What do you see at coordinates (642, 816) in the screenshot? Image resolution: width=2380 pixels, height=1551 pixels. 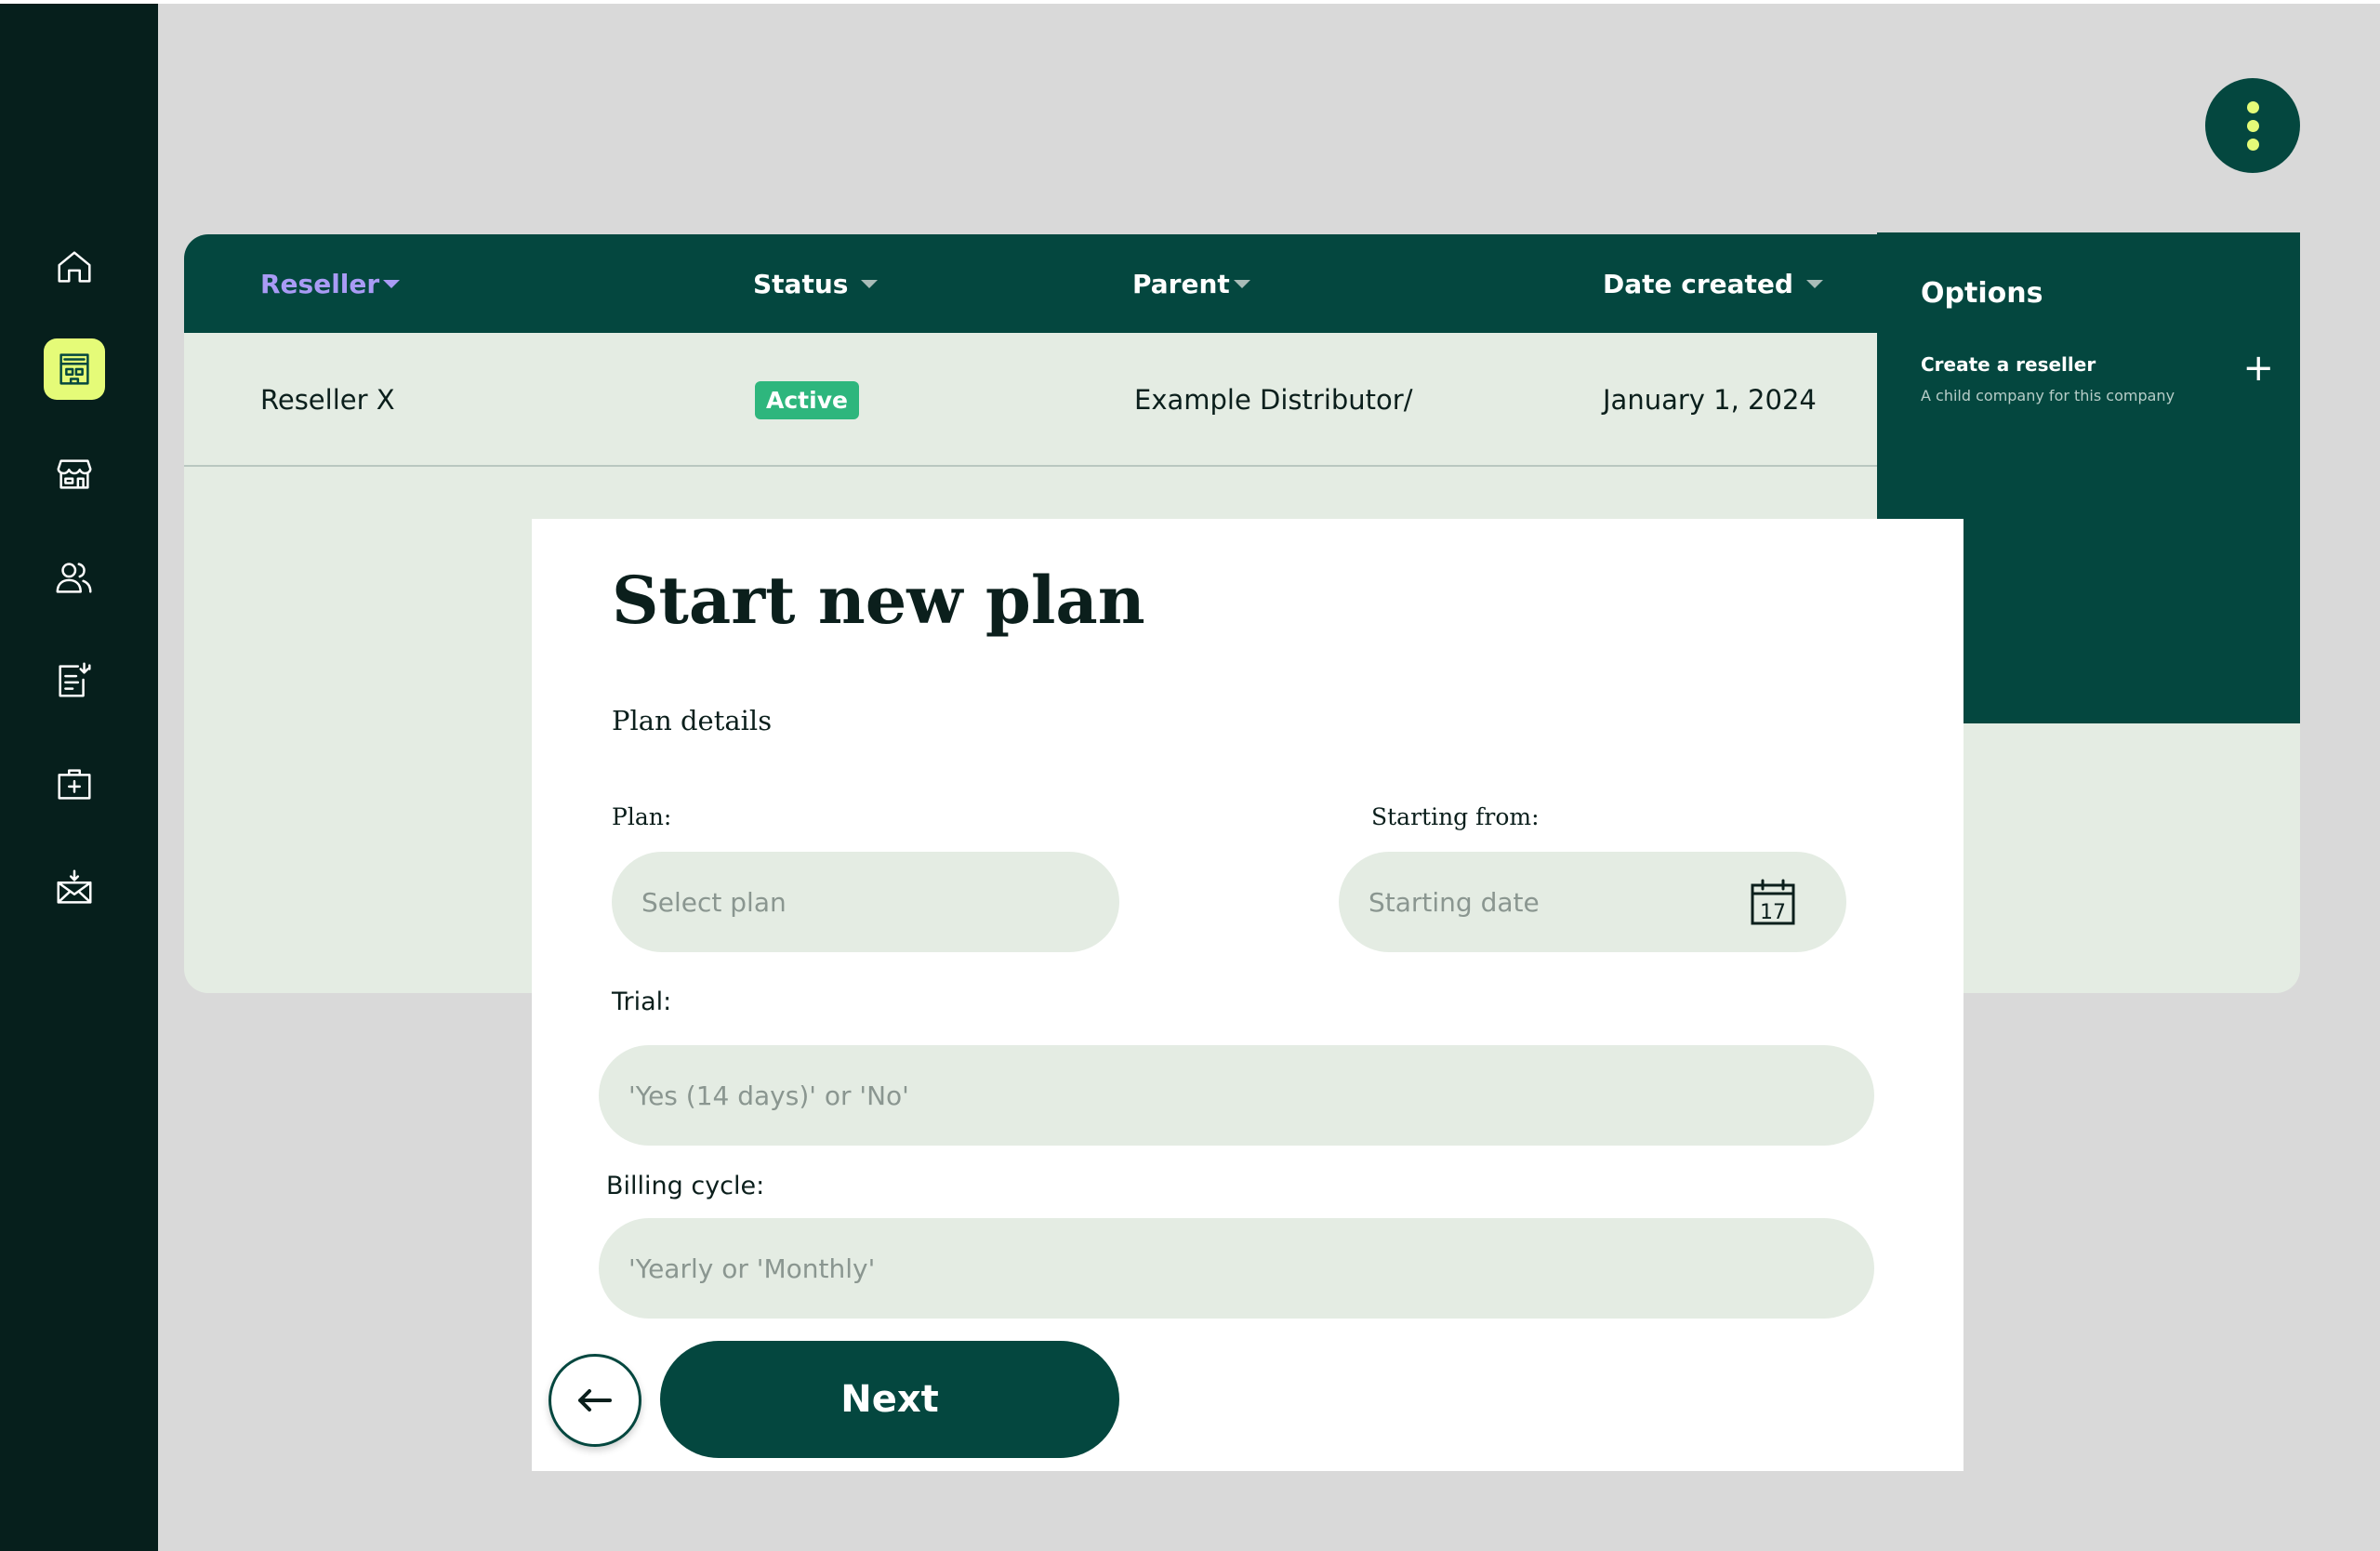 I see `plan-label: Plan:` at bounding box center [642, 816].